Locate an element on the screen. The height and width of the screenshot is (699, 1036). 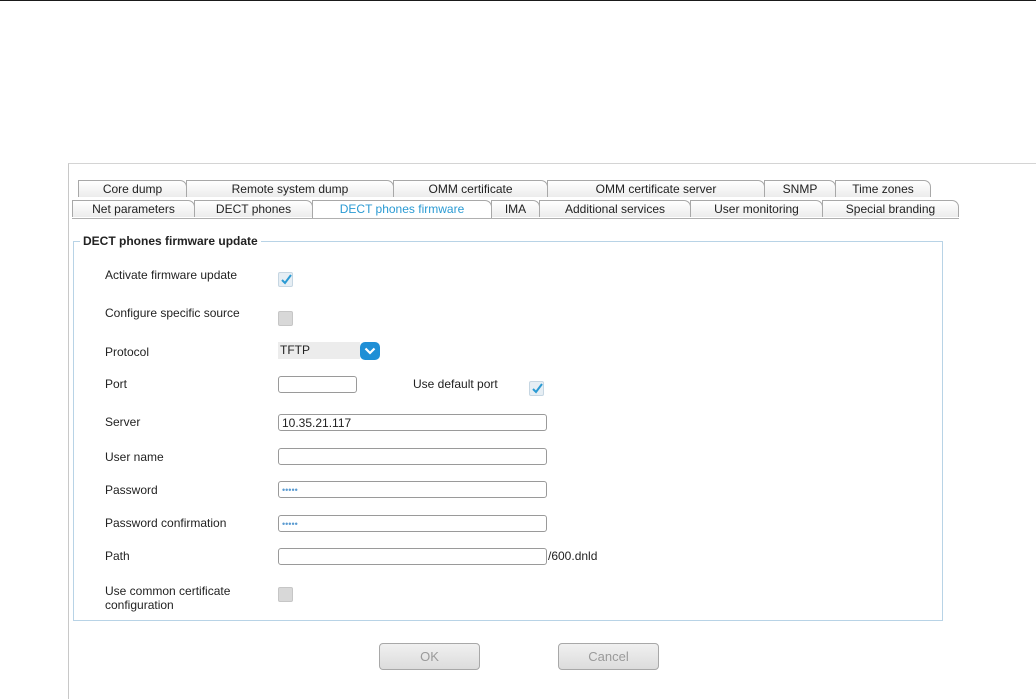
activate-firmware-update-label: Activate firmware update is located at coordinates (171, 275).